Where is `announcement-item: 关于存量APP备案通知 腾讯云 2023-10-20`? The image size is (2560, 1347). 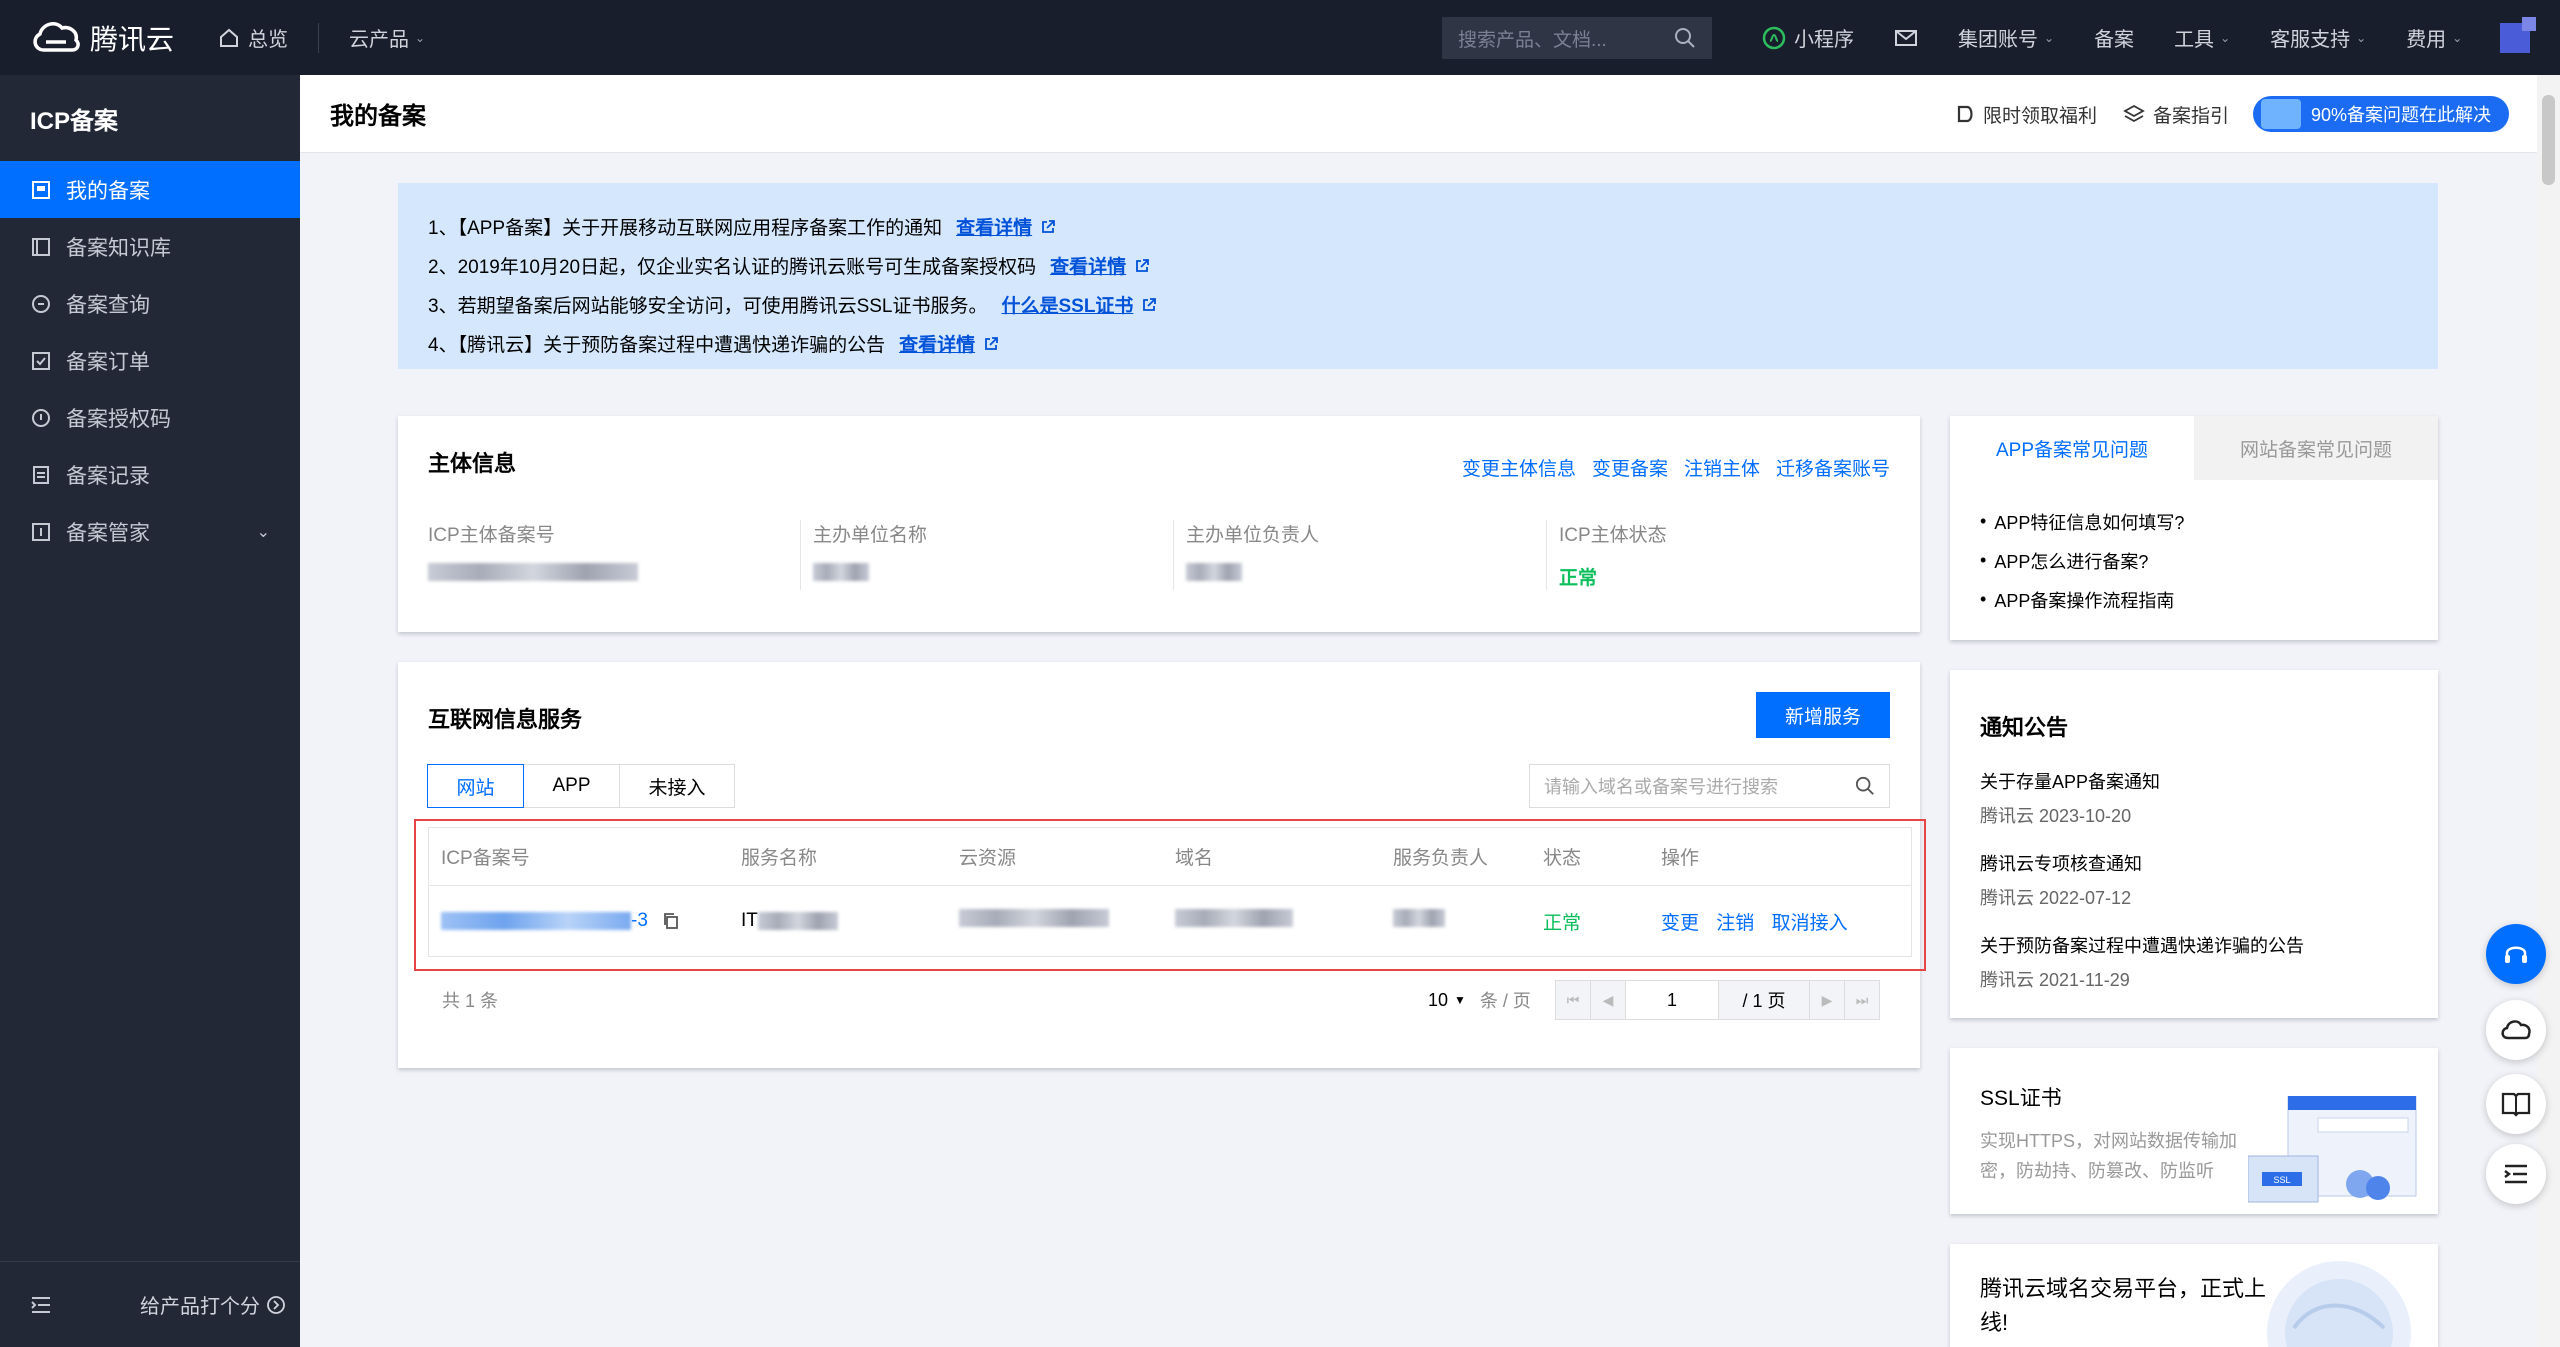 announcement-item: 关于存量APP备案通知 腾讯云 2023-10-20 is located at coordinates (2194, 798).